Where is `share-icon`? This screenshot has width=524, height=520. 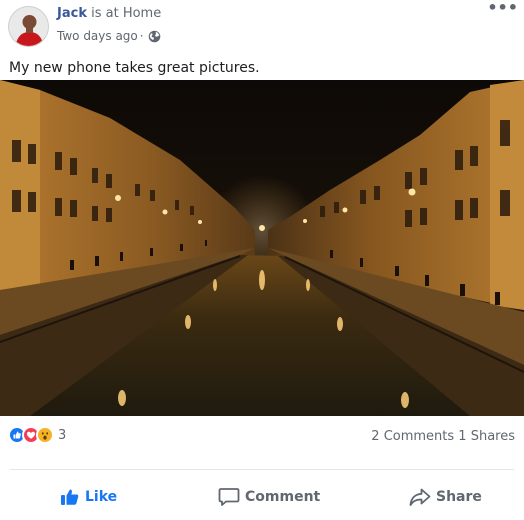 share-icon is located at coordinates (420, 497).